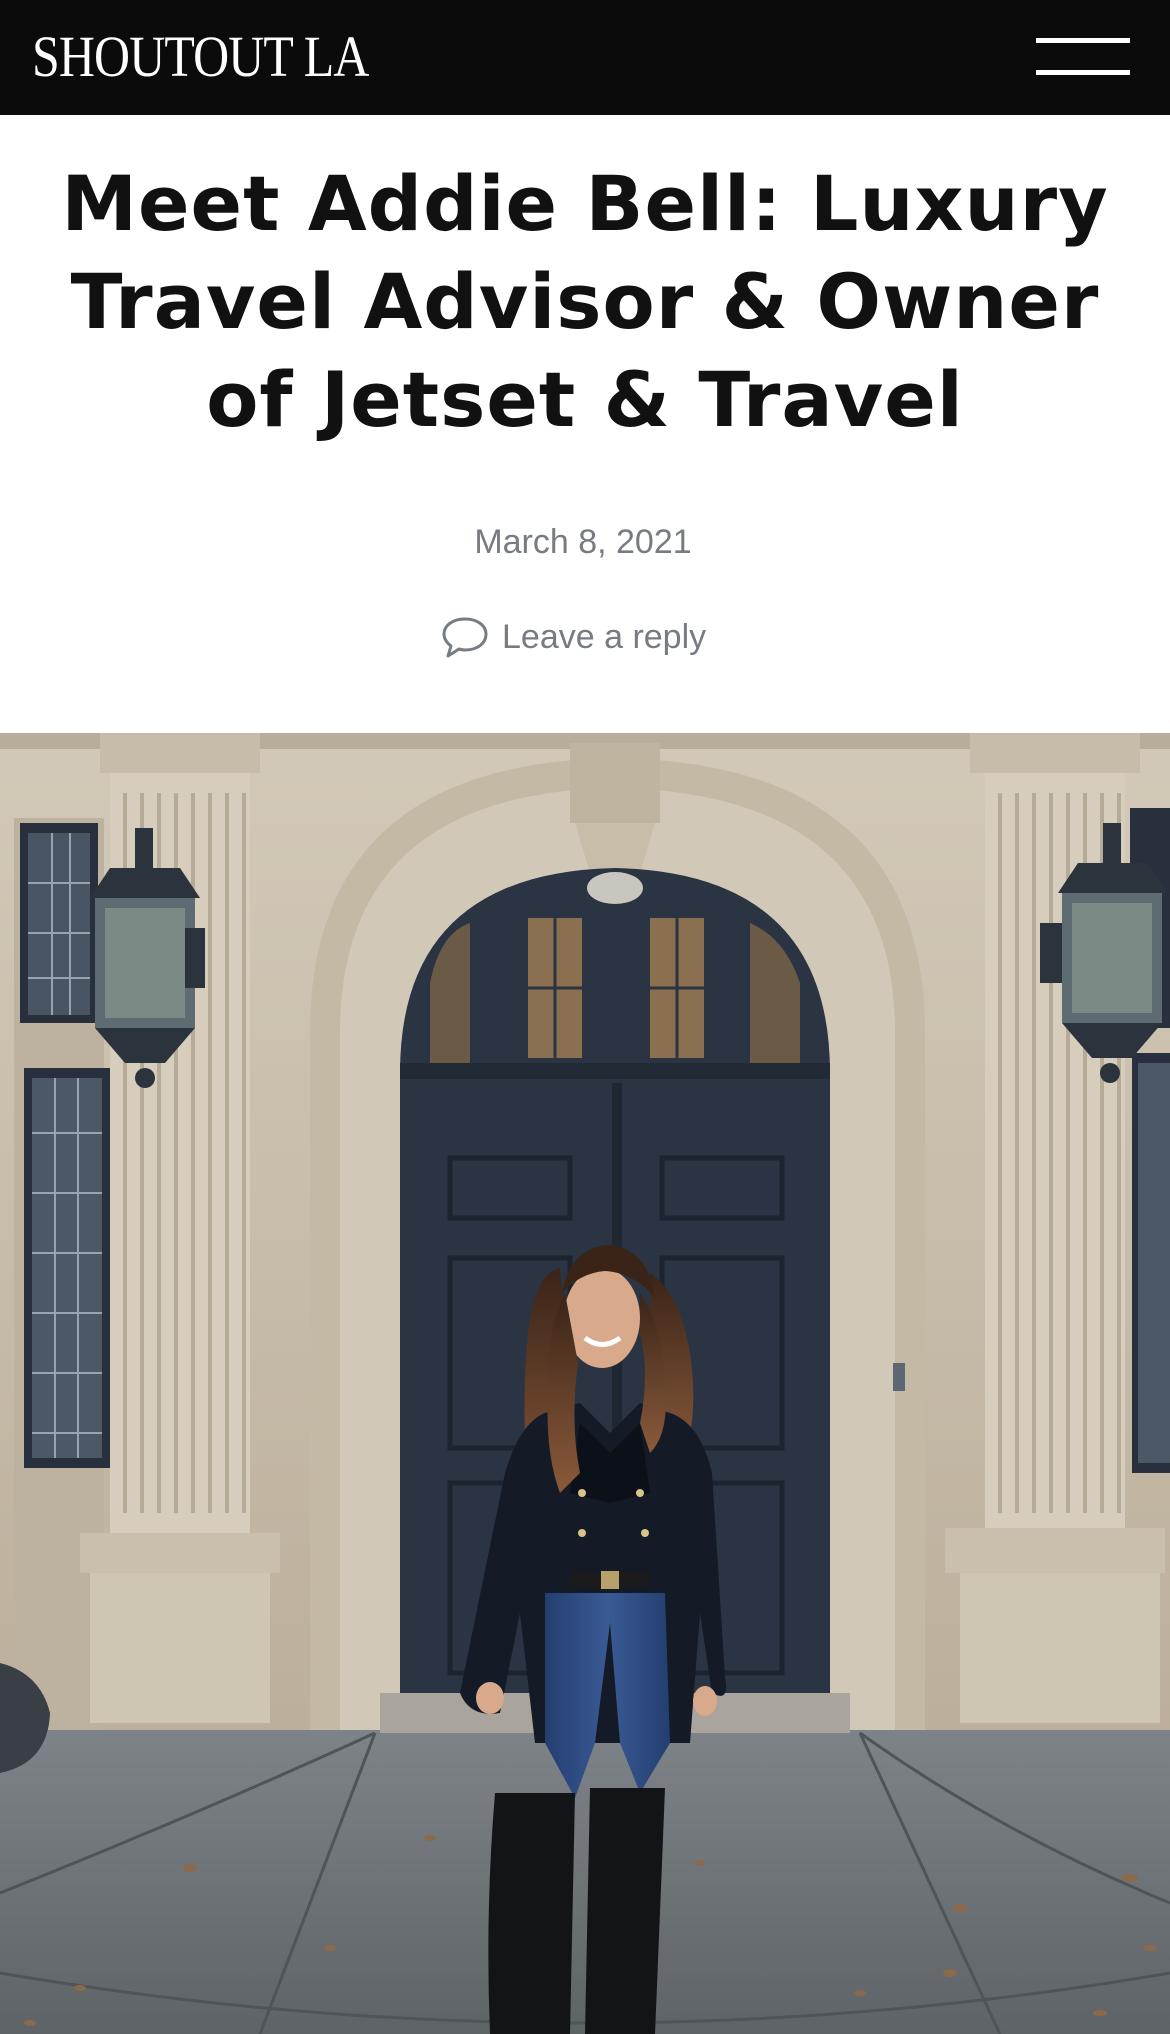 Image resolution: width=1170 pixels, height=2034 pixels. What do you see at coordinates (200, 57) in the screenshot?
I see `site-logo: SHOUTOUT LA` at bounding box center [200, 57].